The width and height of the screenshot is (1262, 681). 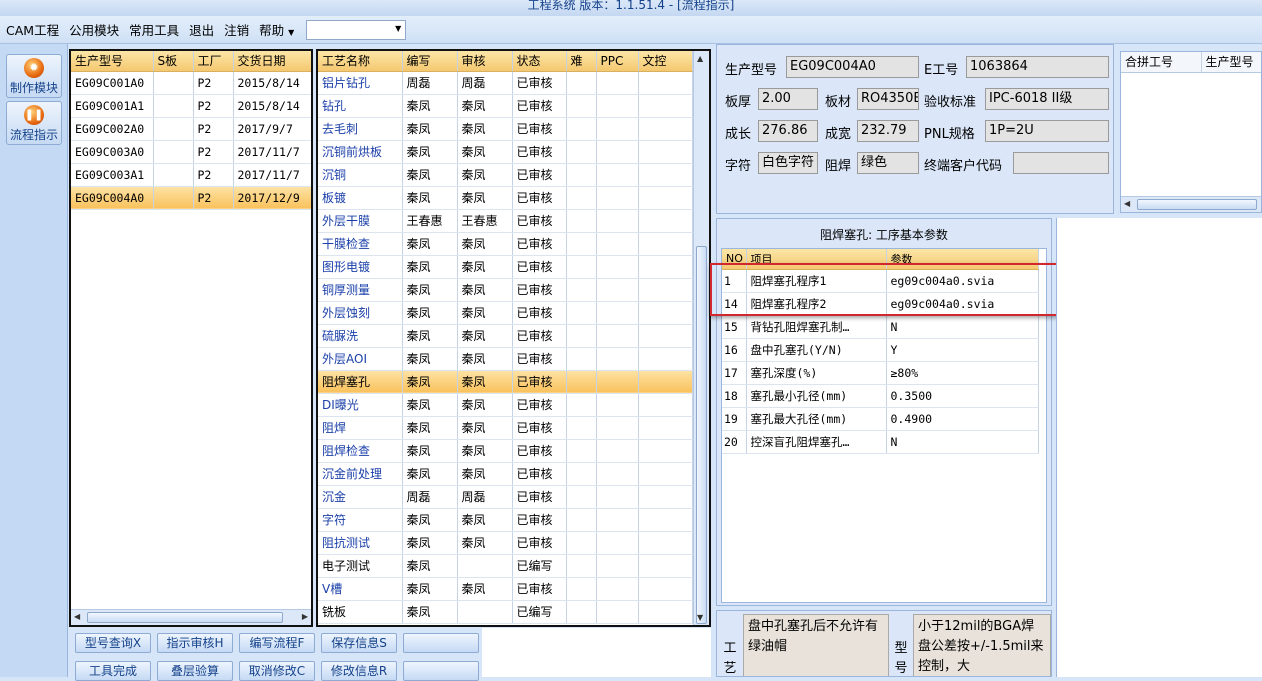 What do you see at coordinates (888, 131) in the screenshot?
I see `width-field: 232.79` at bounding box center [888, 131].